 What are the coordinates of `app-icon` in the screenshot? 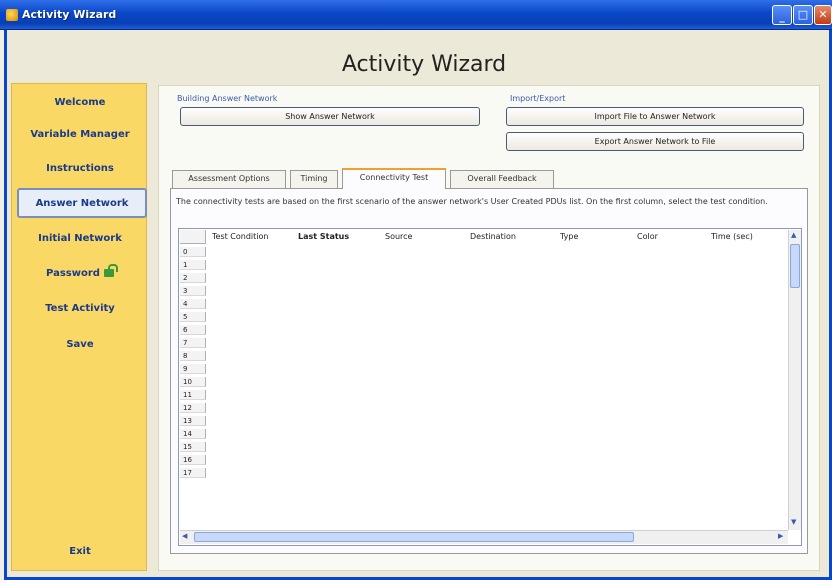 It's located at (12, 15).